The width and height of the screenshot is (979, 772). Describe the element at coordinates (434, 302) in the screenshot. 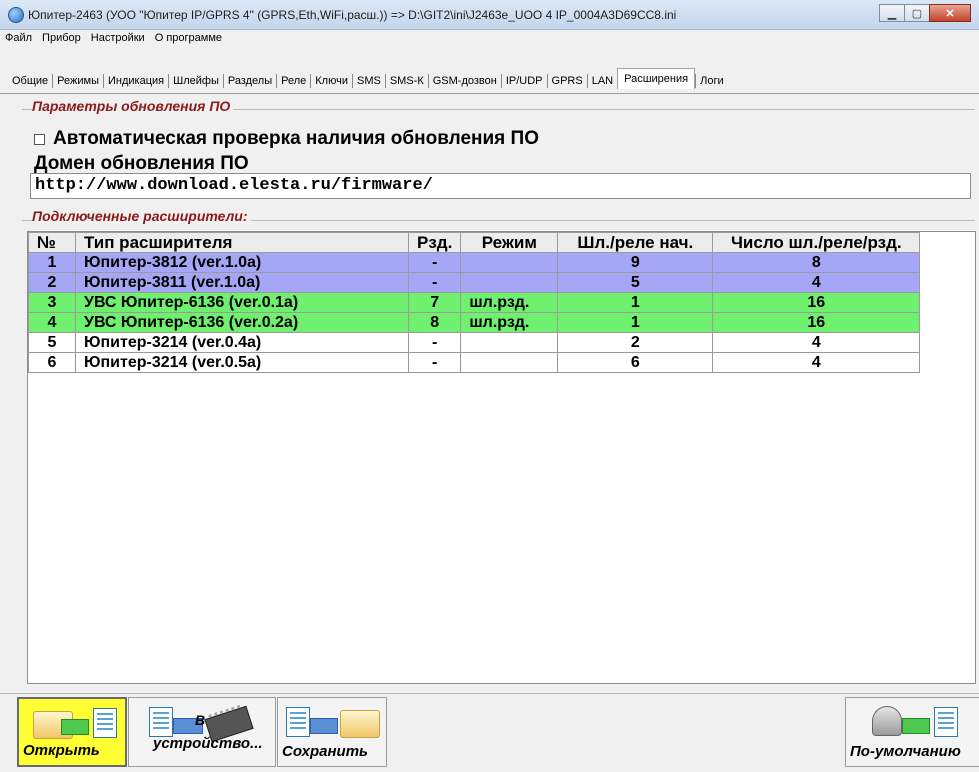

I see `cell-partition: 7` at that location.